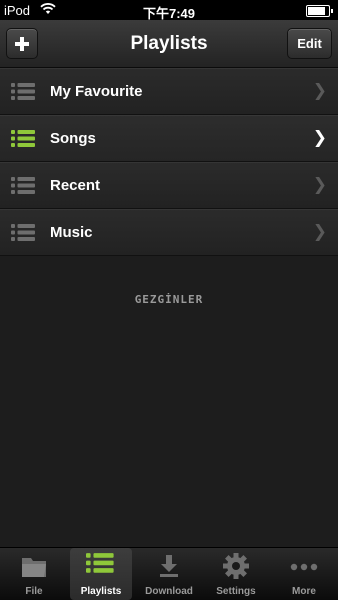 The width and height of the screenshot is (338, 600). Describe the element at coordinates (169, 44) in the screenshot. I see `nav-bar: Playlists Edit` at that location.